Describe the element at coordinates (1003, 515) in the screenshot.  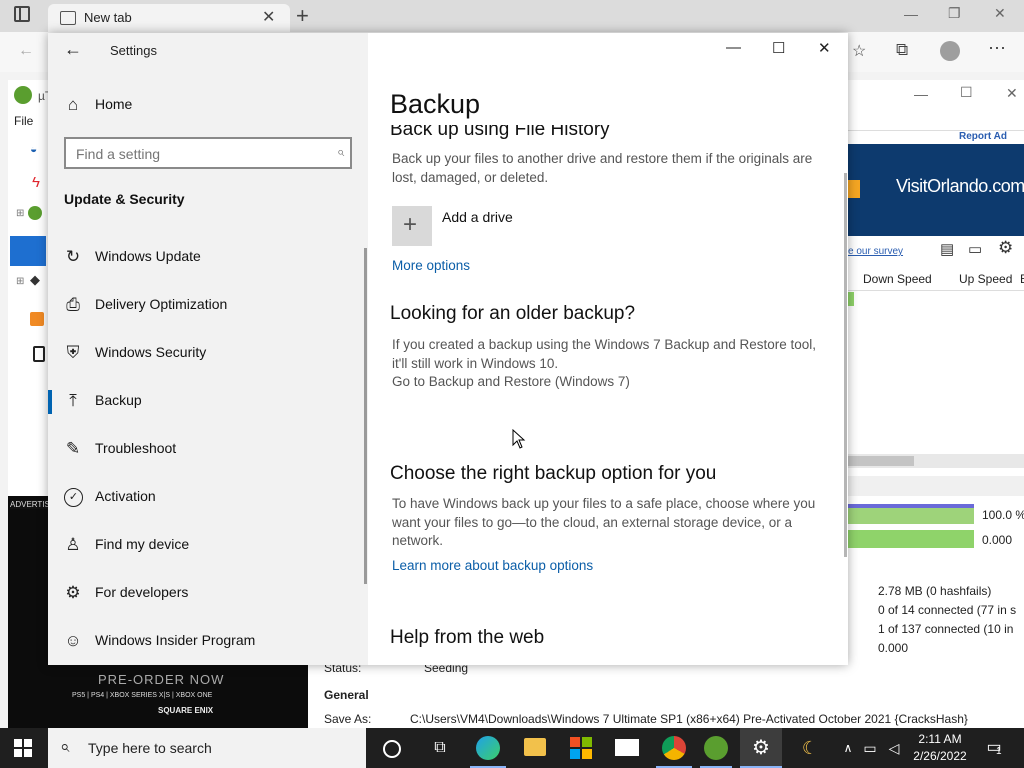
I see `availability-pct: 100.0 %` at that location.